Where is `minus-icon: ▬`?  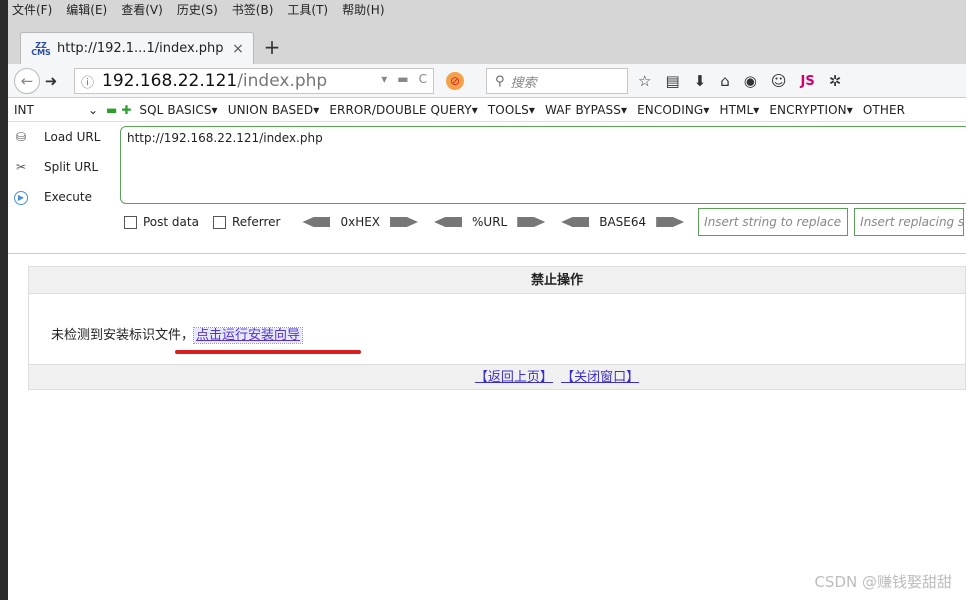 minus-icon: ▬ is located at coordinates (111, 110).